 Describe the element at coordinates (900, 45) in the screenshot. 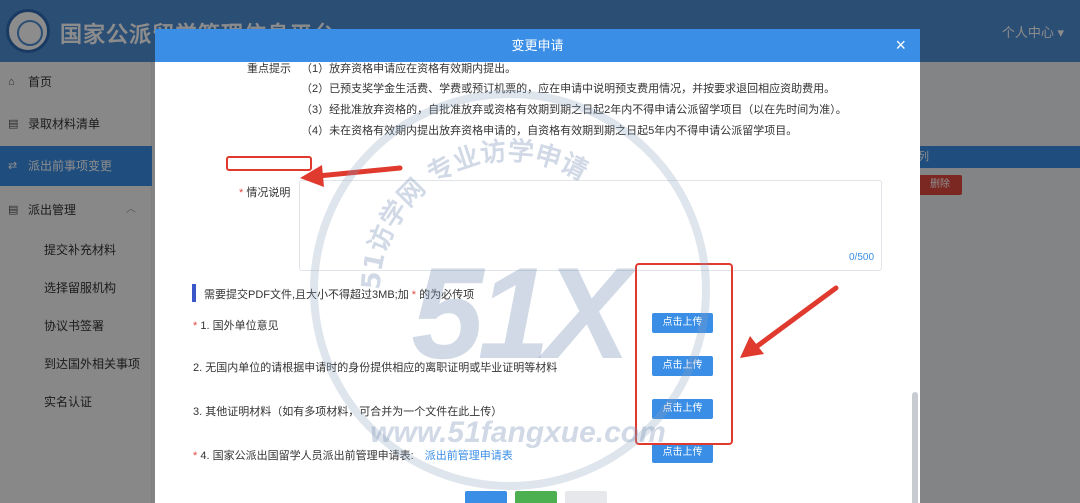

I see `close-icon: ×` at that location.